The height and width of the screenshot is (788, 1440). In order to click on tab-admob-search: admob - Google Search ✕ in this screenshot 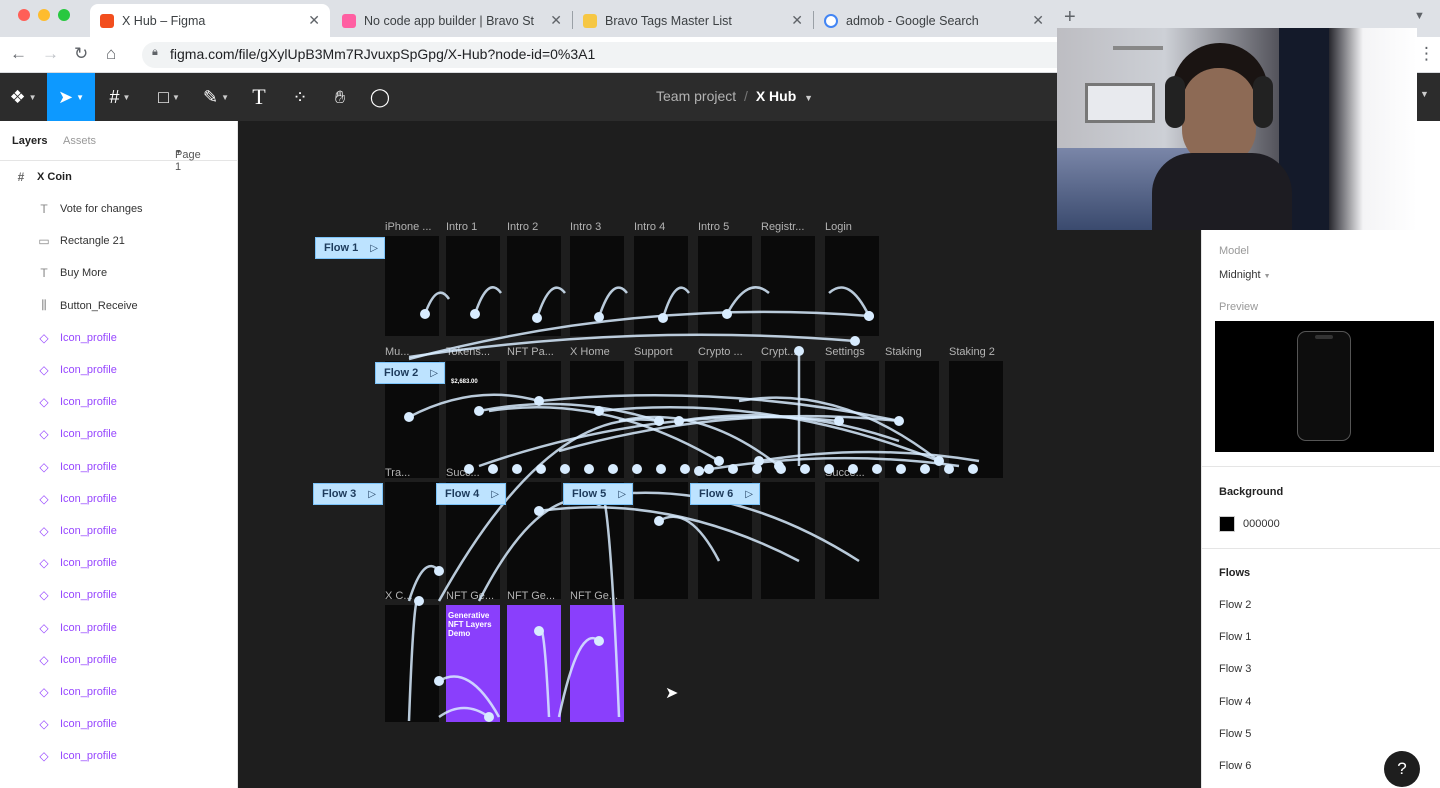, I will do `click(934, 20)`.